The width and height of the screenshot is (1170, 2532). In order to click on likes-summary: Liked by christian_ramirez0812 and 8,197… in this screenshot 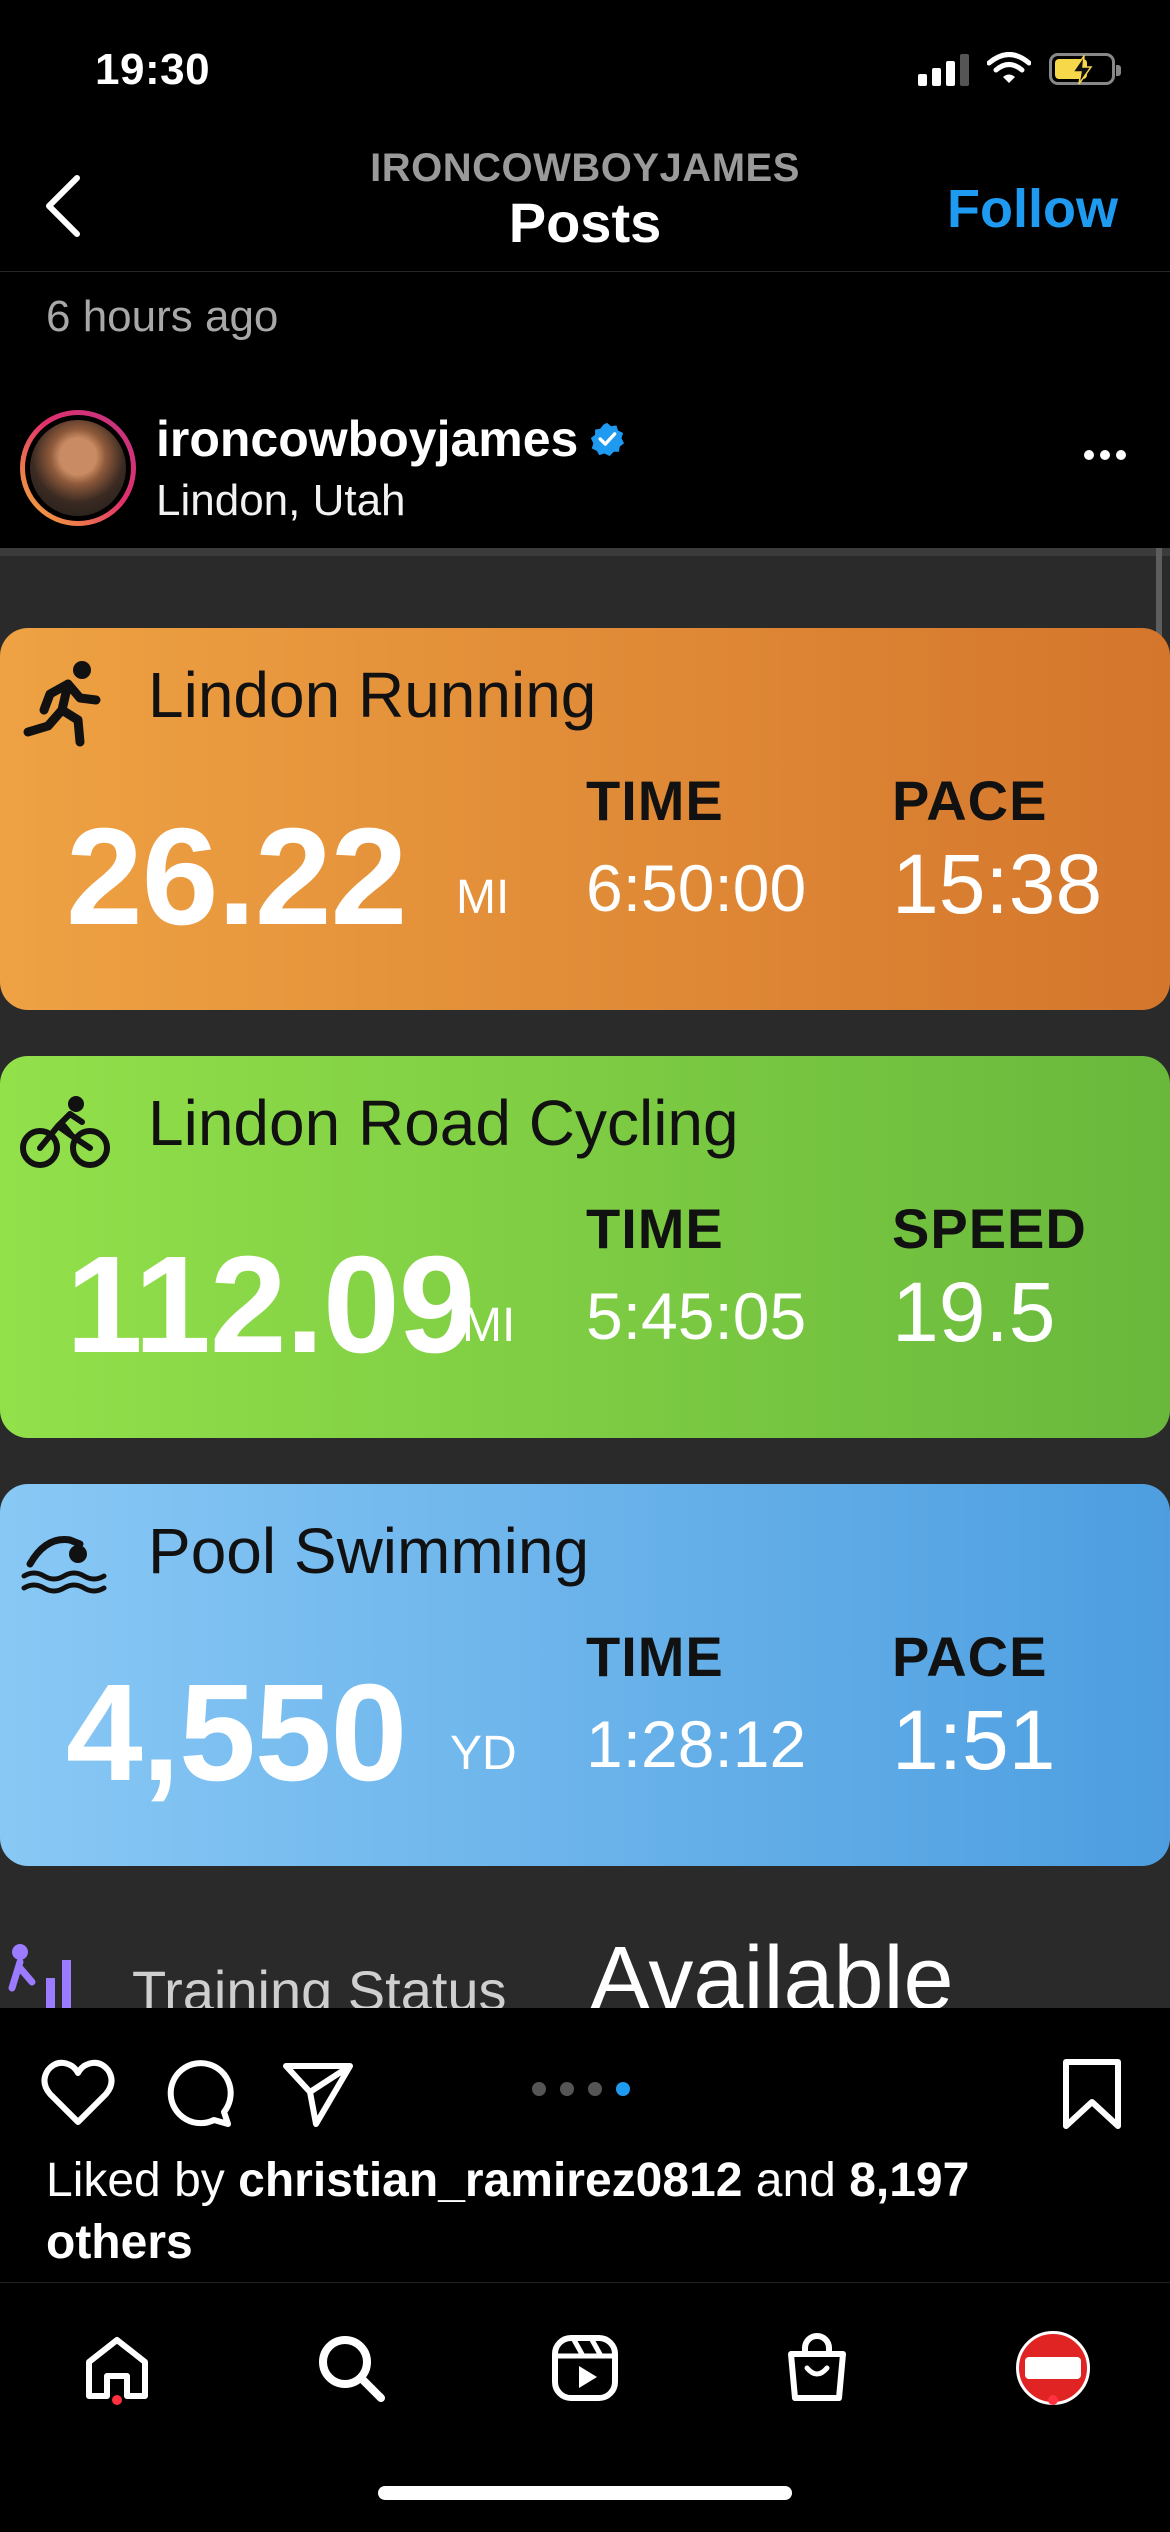, I will do `click(591, 2212)`.